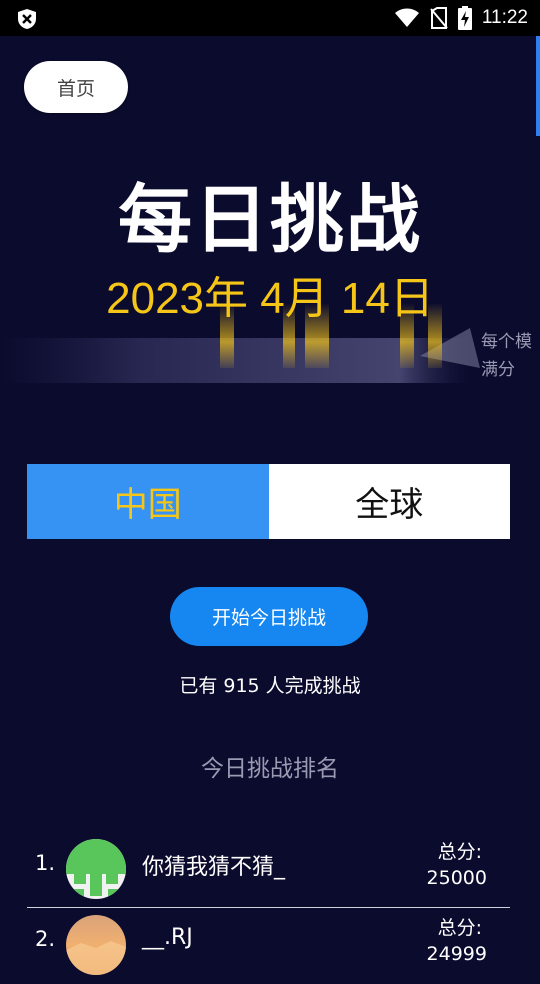 This screenshot has width=540, height=984. What do you see at coordinates (506, 356) in the screenshot?
I see `marquee-text: 每个模 满分` at bounding box center [506, 356].